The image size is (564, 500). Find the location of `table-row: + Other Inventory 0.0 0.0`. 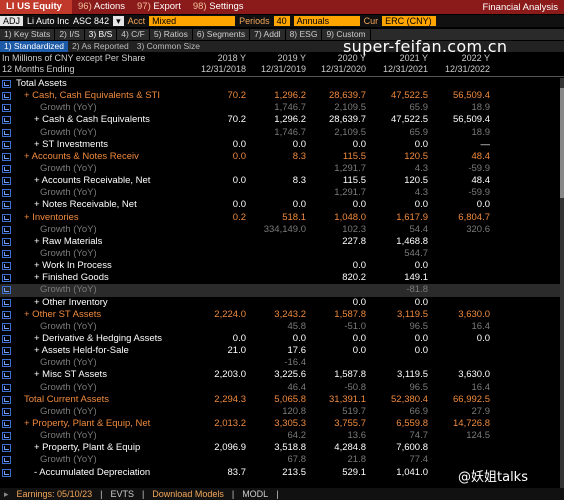

table-row: + Other Inventory 0.0 0.0 is located at coordinates (280, 303).